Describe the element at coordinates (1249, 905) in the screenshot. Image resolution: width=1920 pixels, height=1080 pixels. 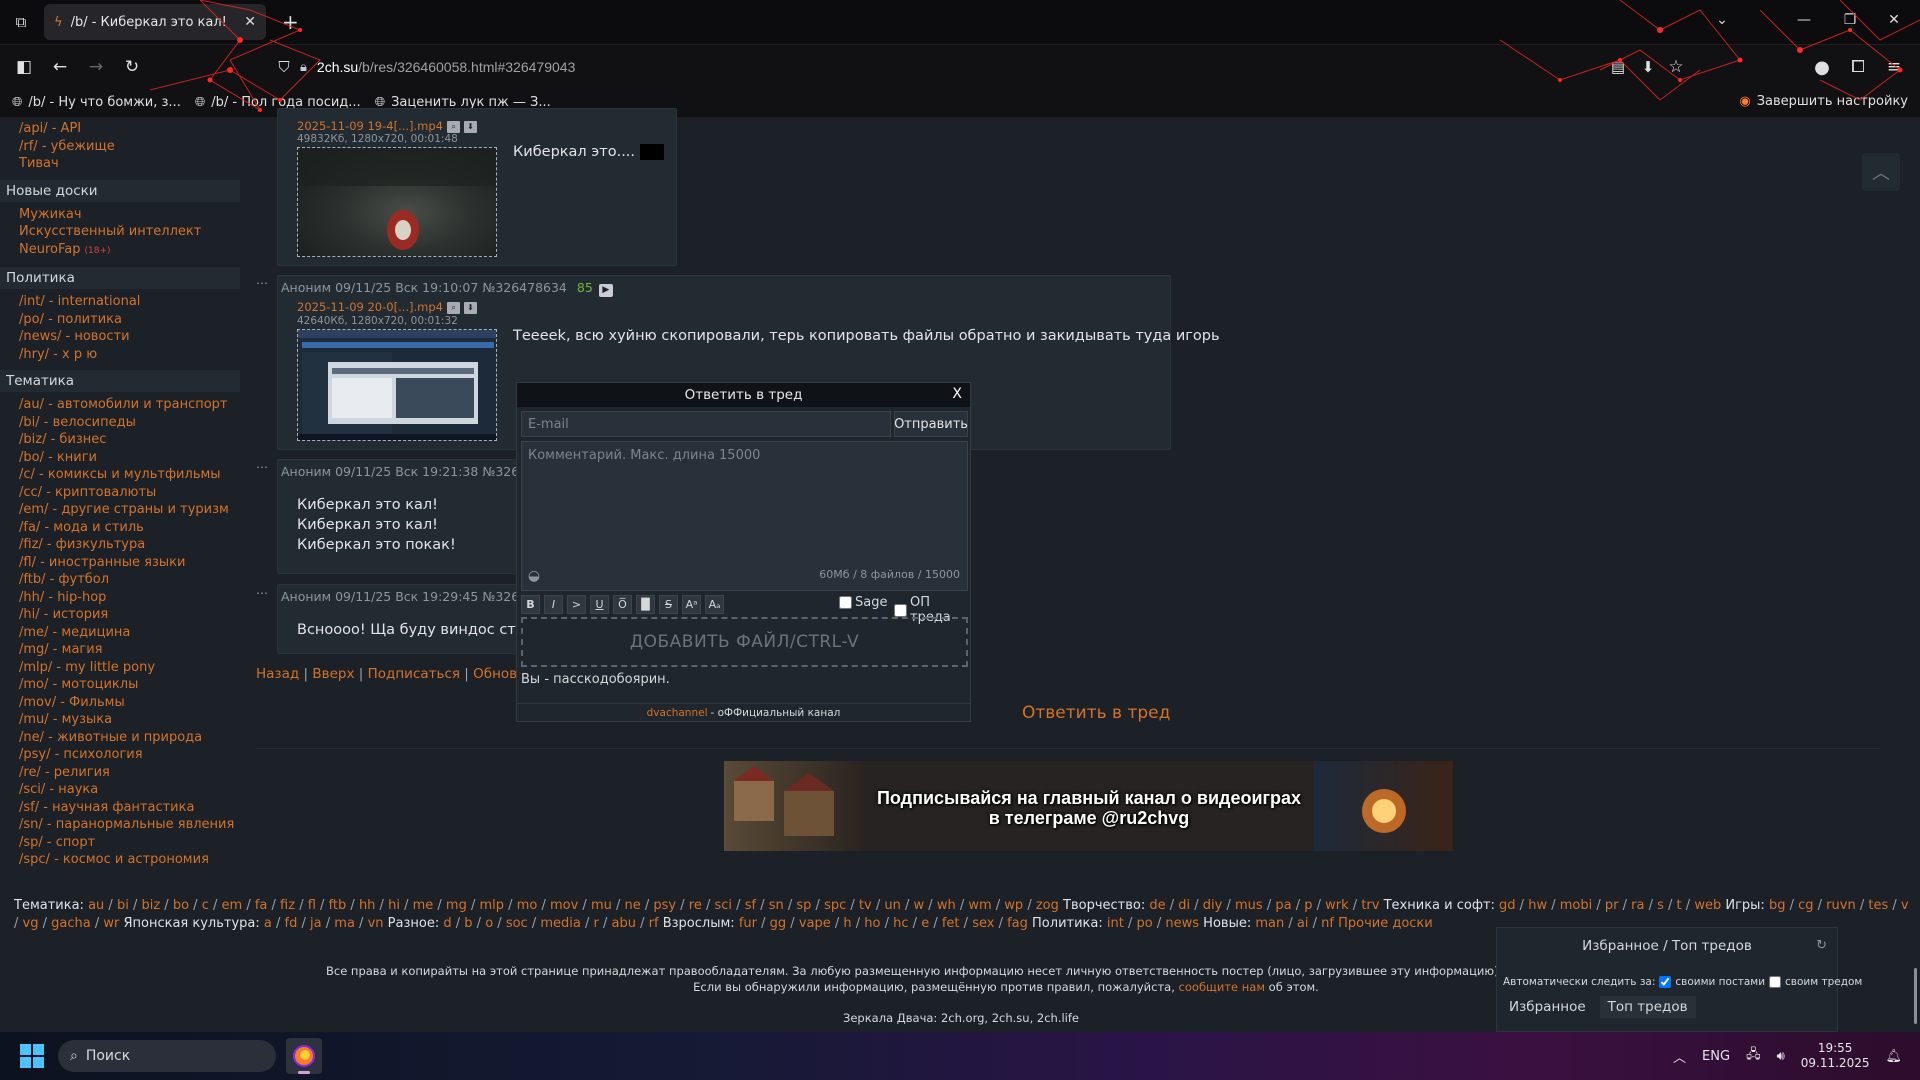
I see `footer-board-link: mus` at that location.